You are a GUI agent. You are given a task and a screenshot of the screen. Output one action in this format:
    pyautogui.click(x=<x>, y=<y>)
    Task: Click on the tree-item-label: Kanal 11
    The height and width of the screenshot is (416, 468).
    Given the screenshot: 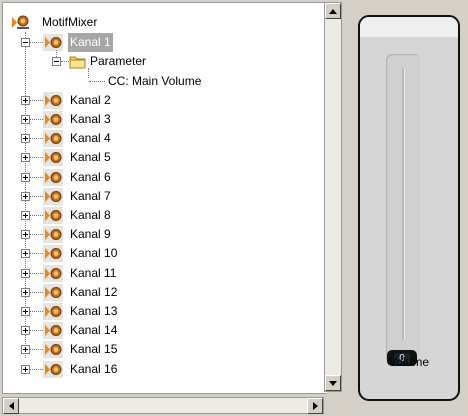 What is the action you would take?
    pyautogui.click(x=93, y=272)
    